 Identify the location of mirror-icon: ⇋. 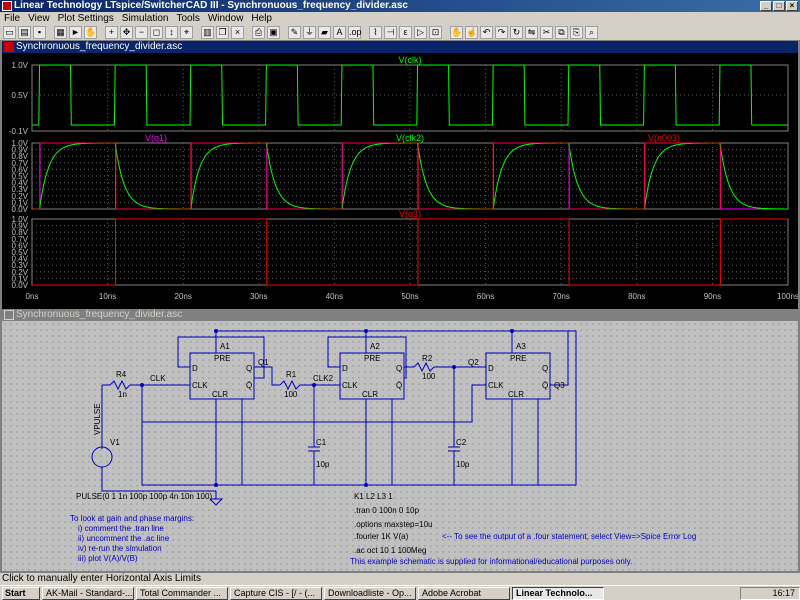
(531, 32).